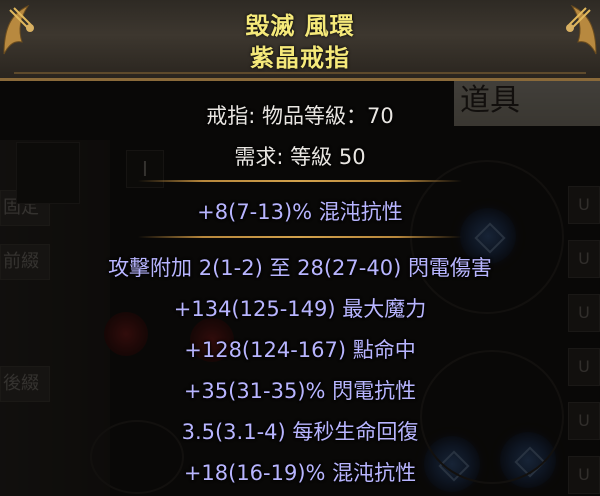 The width and height of the screenshot is (600, 496). Describe the element at coordinates (300, 391) in the screenshot. I see `explicit-mod: +35(31-35)% 閃電抗性` at that location.